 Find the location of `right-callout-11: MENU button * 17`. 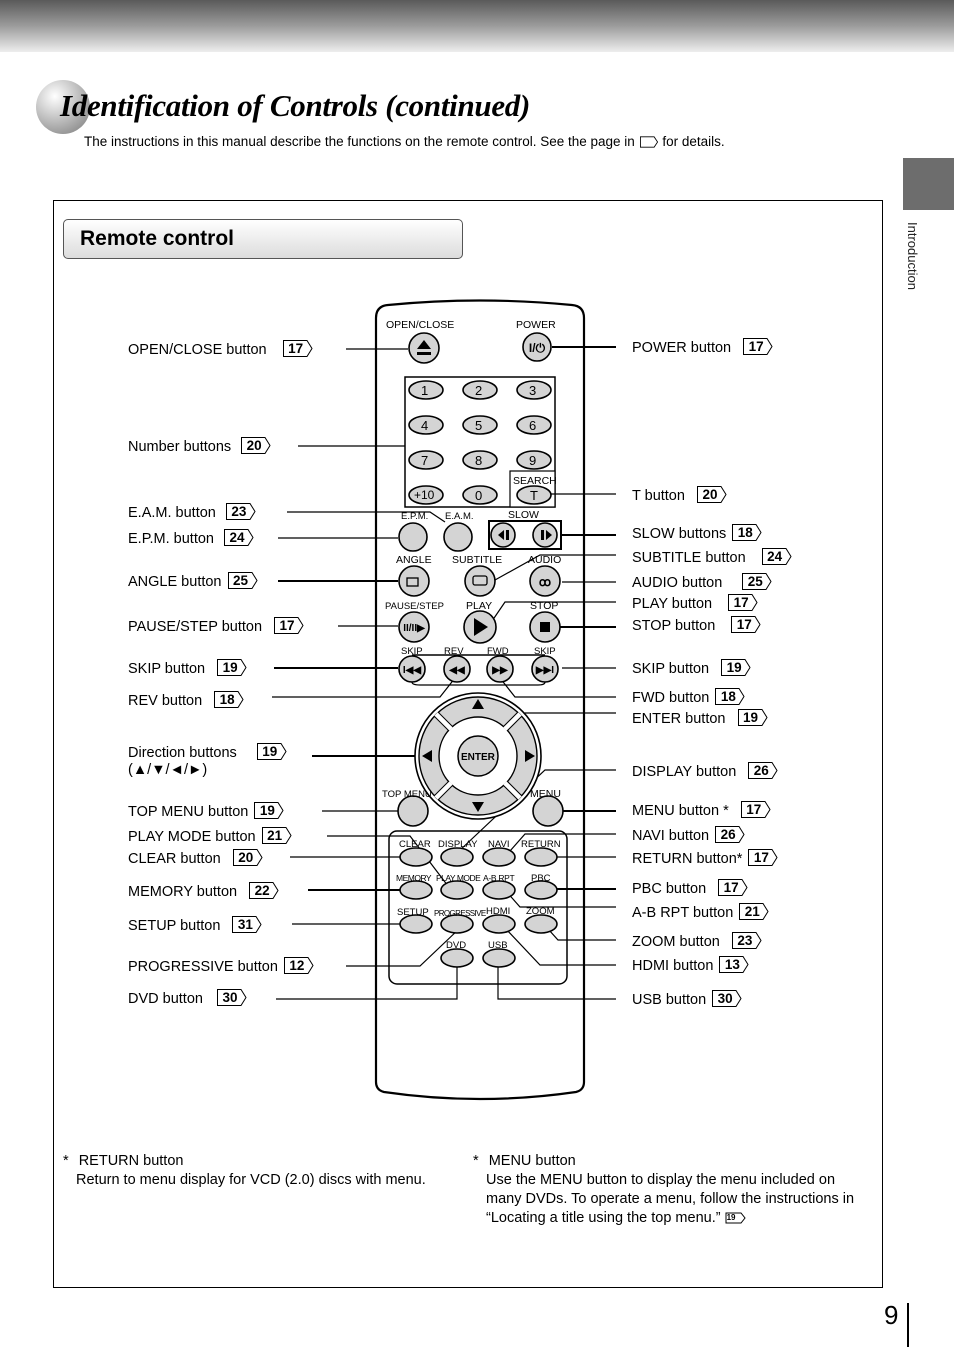

right-callout-11: MENU button * 17 is located at coordinates (701, 810).